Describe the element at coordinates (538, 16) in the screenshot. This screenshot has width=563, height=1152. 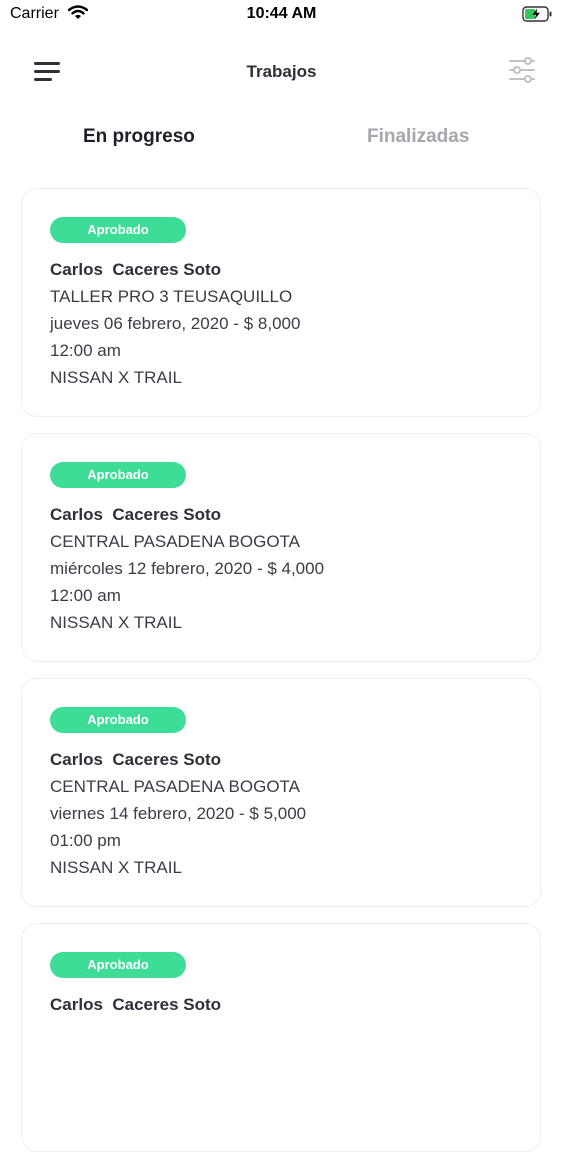
I see `battery-charging-icon` at that location.